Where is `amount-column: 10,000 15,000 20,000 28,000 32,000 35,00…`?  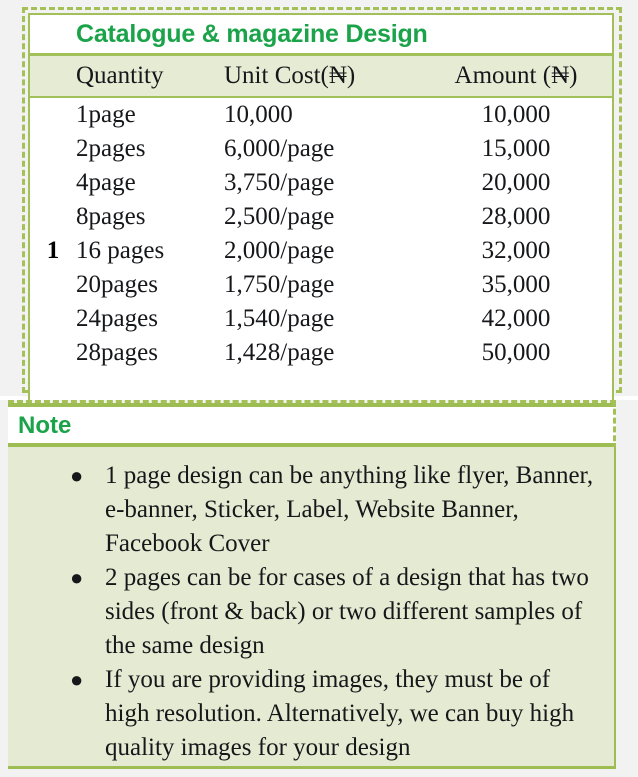
amount-column: 10,000 15,000 20,000 28,000 32,000 35,00… is located at coordinates (516, 251).